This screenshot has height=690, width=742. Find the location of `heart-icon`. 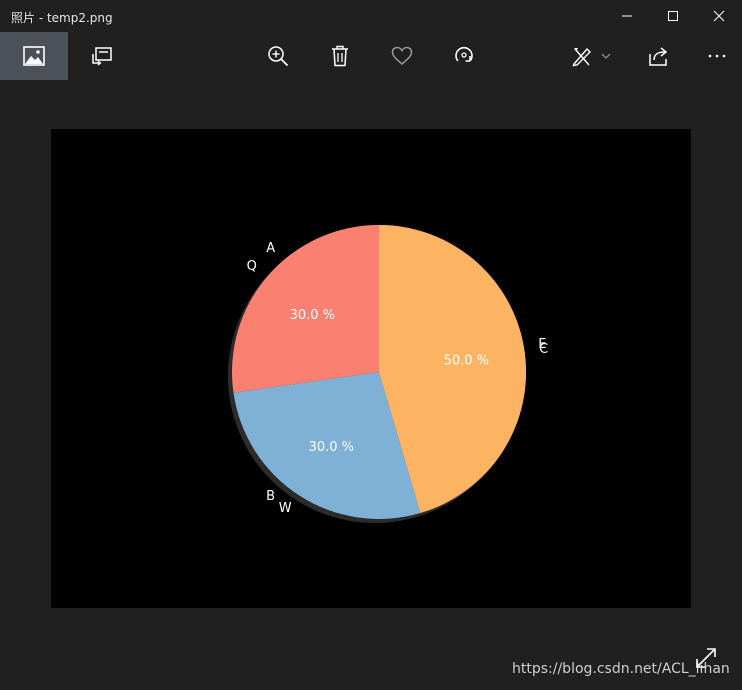

heart-icon is located at coordinates (402, 55).